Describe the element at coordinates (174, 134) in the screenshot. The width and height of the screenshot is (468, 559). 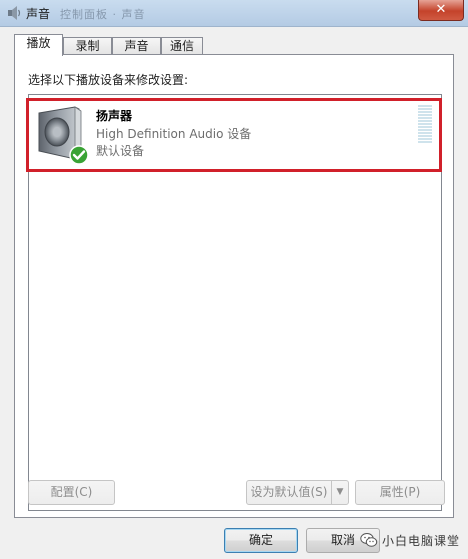
I see `device-description: High Definition Audio 设备` at that location.